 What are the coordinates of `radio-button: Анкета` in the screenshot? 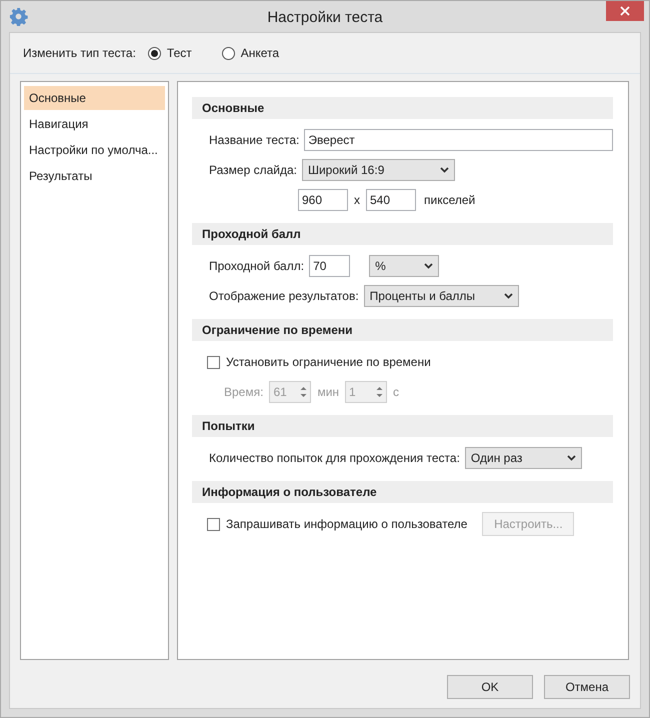 It's located at (251, 53).